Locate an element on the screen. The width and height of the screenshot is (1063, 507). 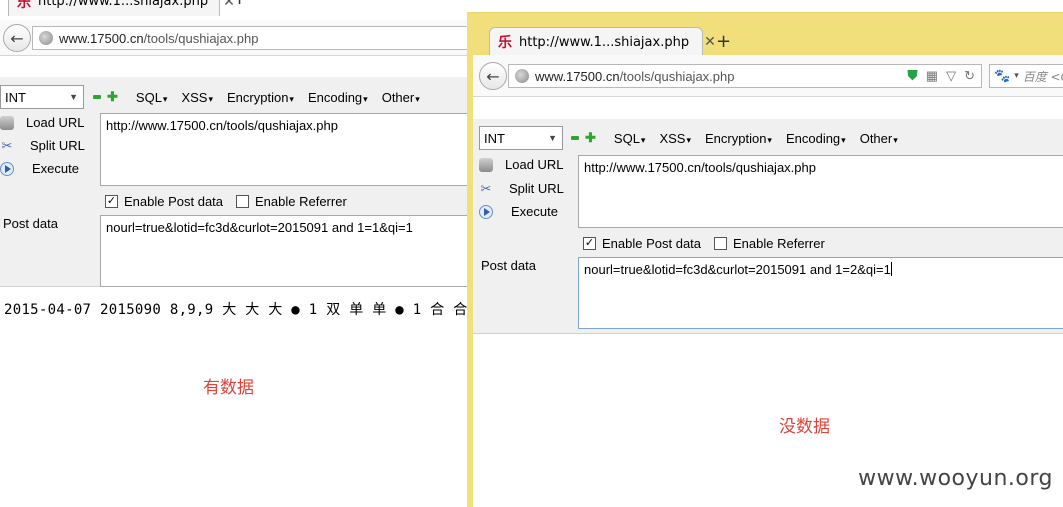
right-tab: 乐 http://www.1...shiajax.php ✕ is located at coordinates (602, 41).